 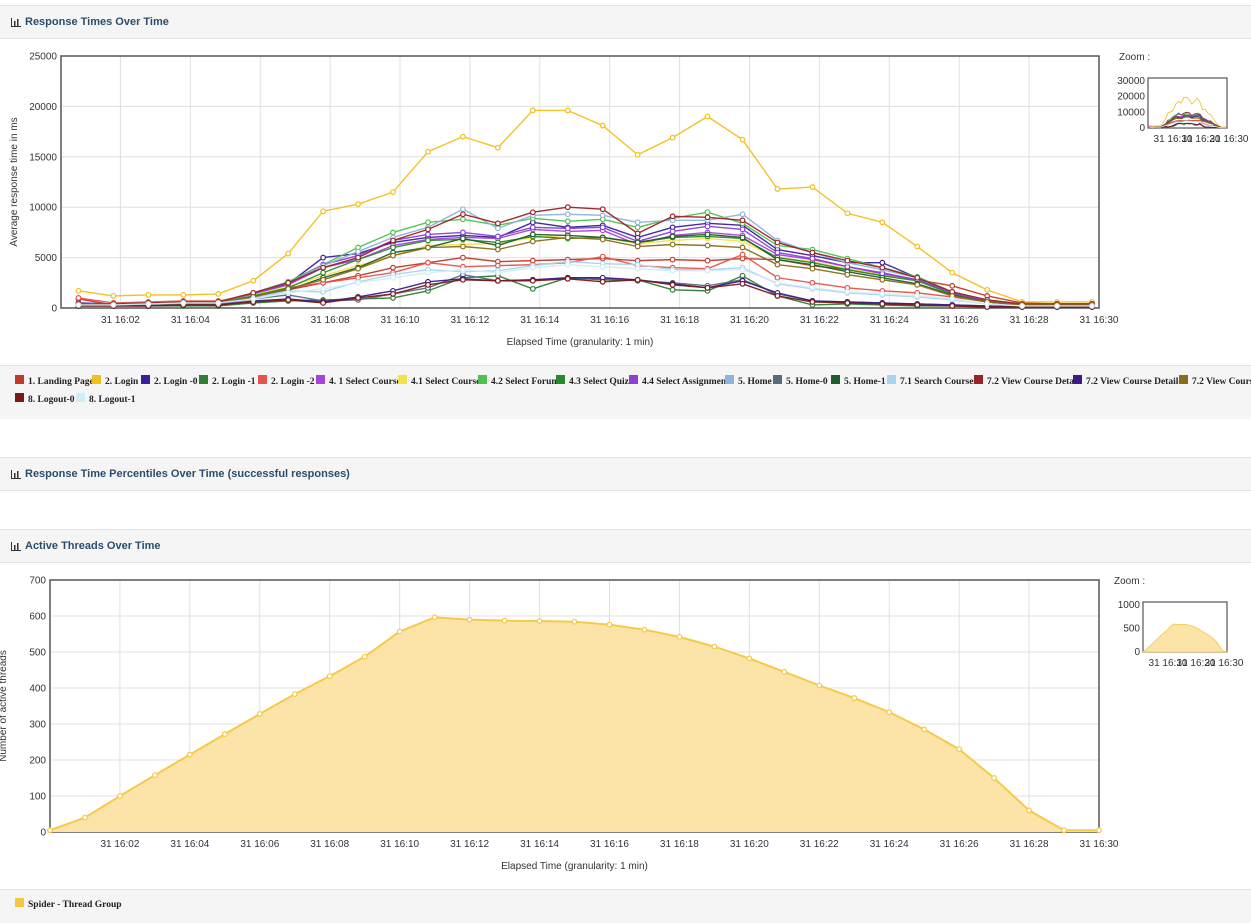 I want to click on legend-label: 5. Home, so click(x=755, y=382).